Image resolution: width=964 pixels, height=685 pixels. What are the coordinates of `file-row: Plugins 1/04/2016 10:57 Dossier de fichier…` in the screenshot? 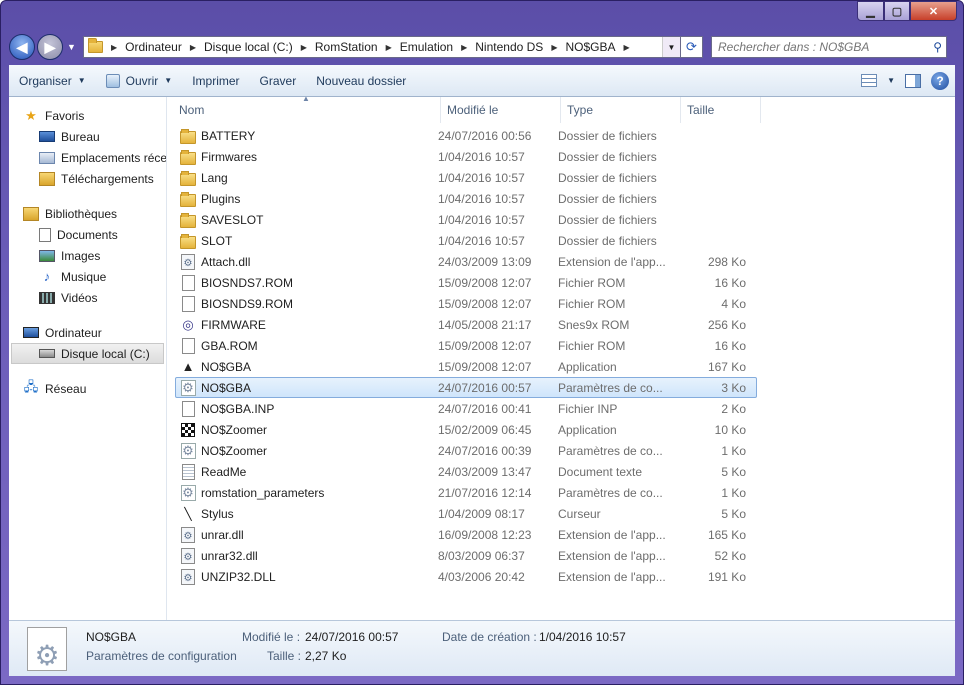 It's located at (466, 198).